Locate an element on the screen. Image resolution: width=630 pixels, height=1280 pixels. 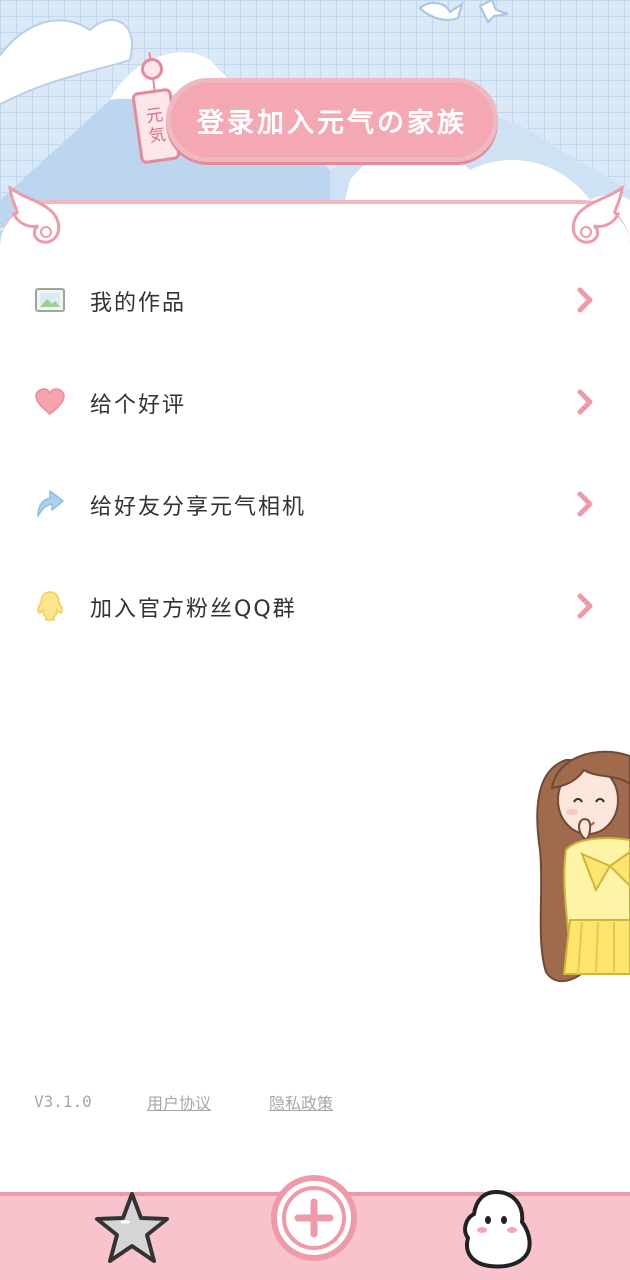
star-icon is located at coordinates (132, 1228).